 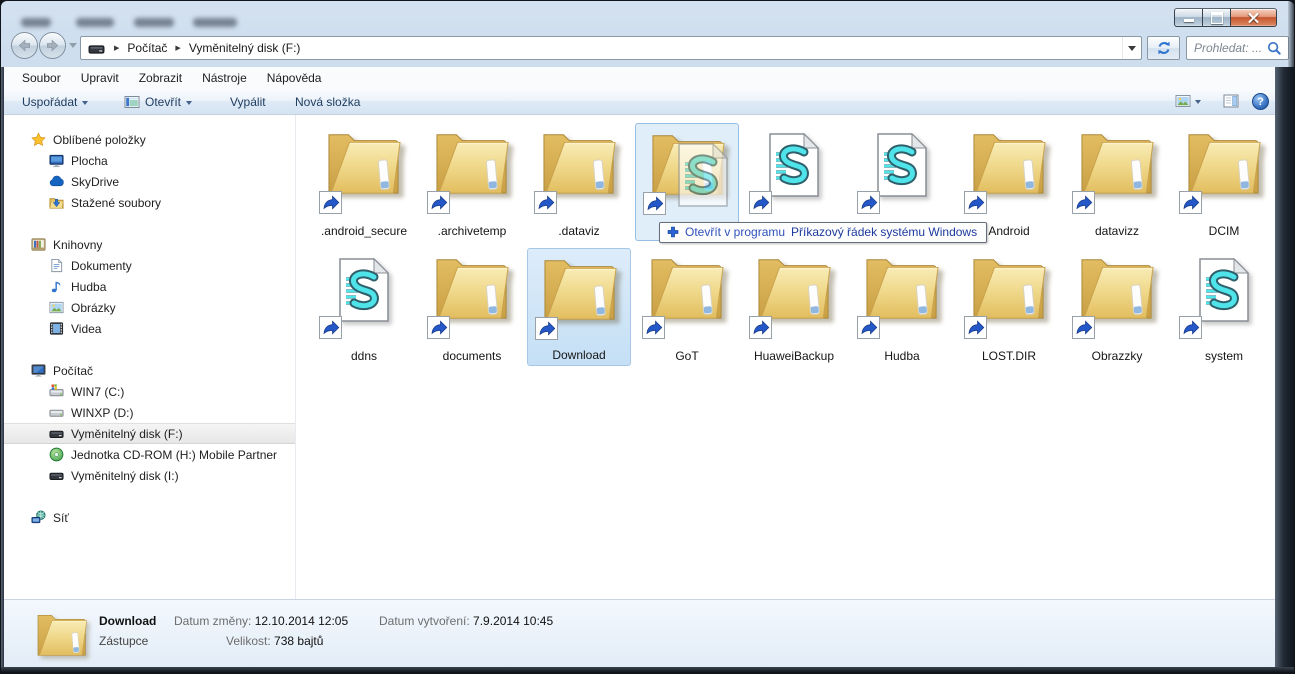 What do you see at coordinates (56, 181) in the screenshot?
I see `skydrive-icon` at bounding box center [56, 181].